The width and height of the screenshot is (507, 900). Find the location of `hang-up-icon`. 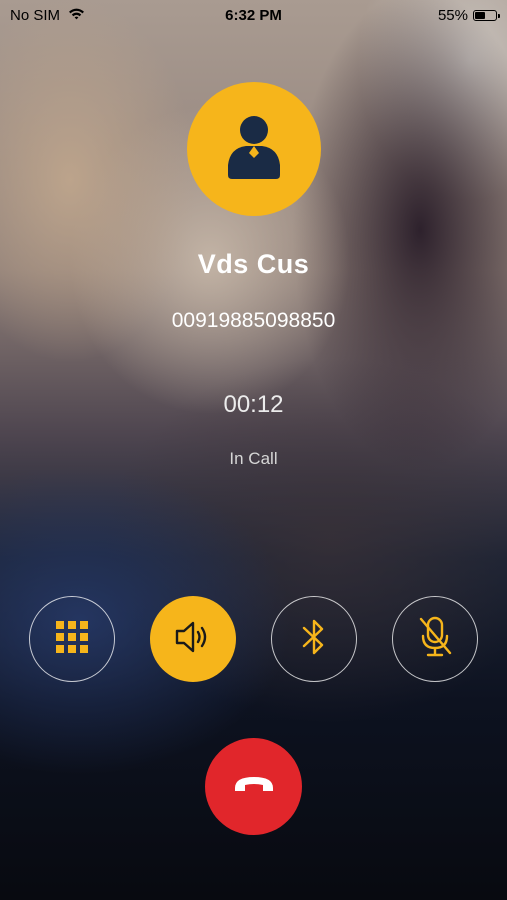

hang-up-icon is located at coordinates (254, 786).